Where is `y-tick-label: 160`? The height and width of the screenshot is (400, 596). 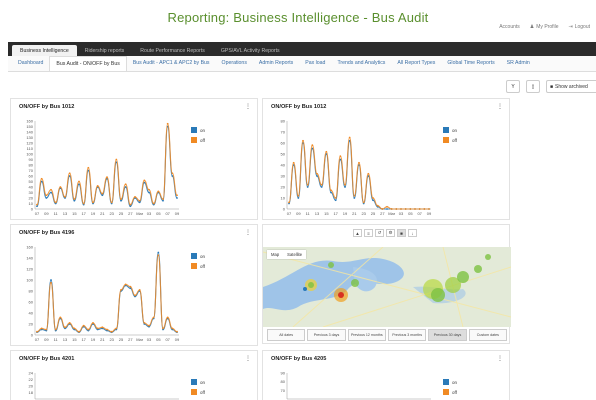
y-tick-label: 160 is located at coordinates (29, 121).